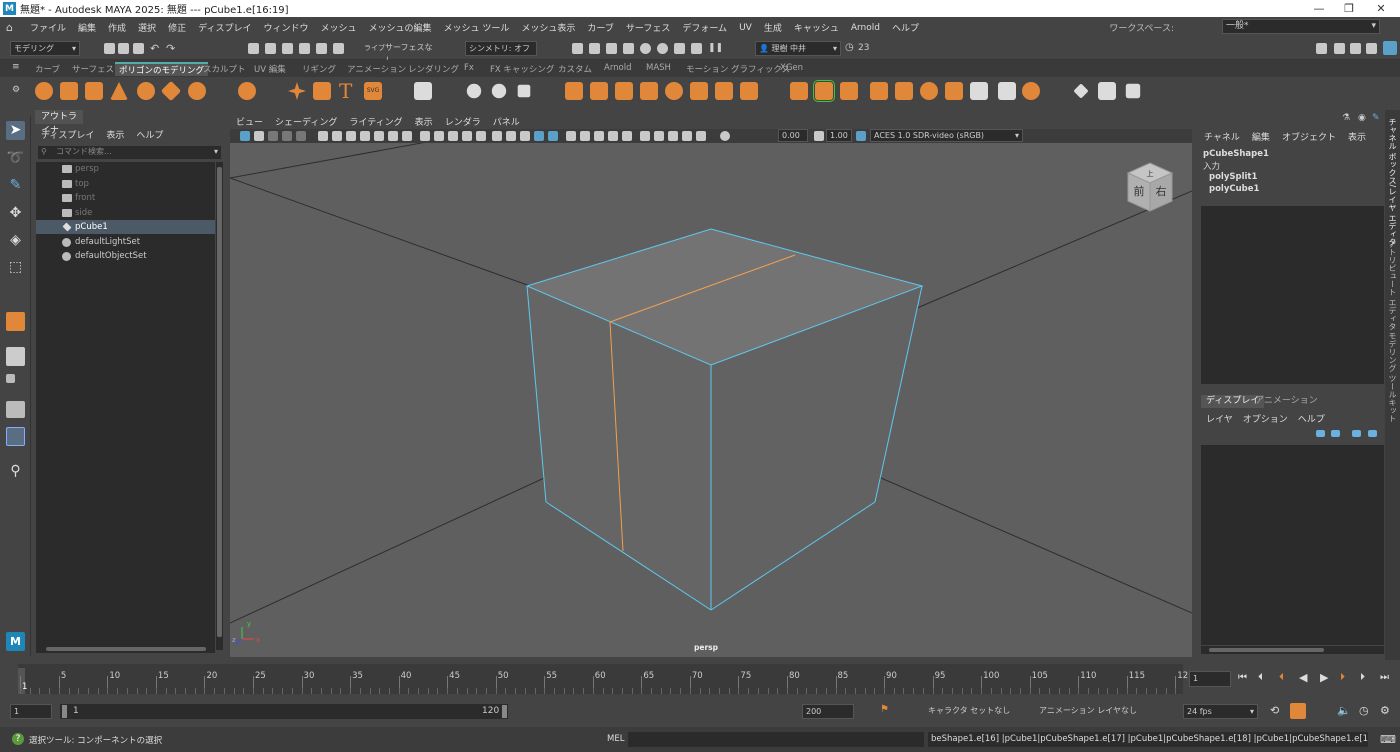 The image size is (1400, 752). I want to click on maya-home-icon: M, so click(15, 641).